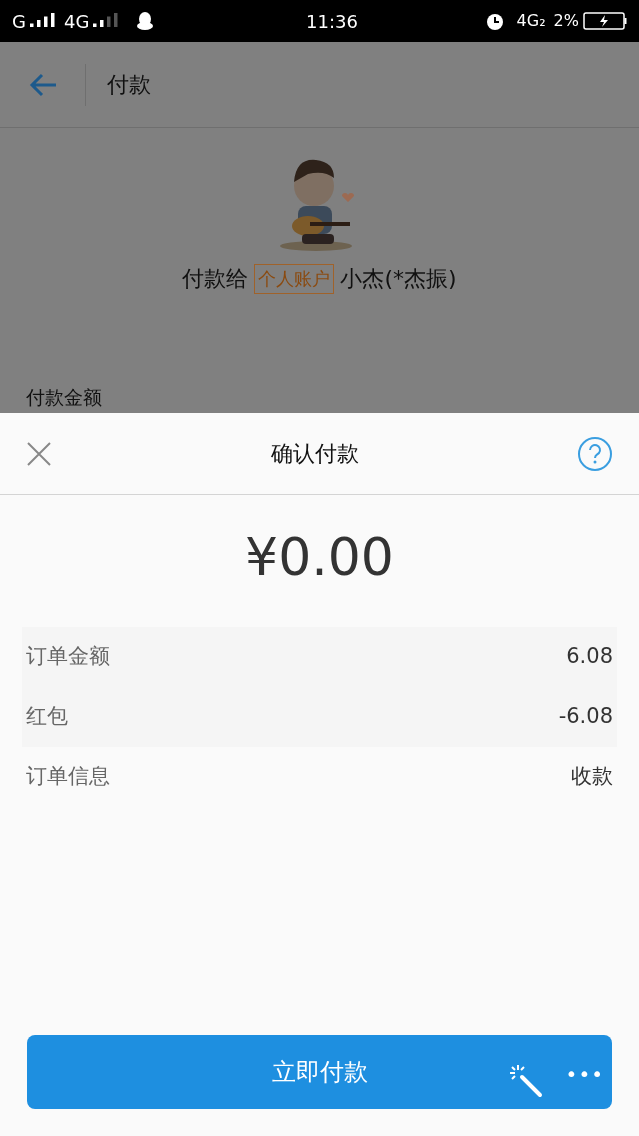  Describe the element at coordinates (319, 557) in the screenshot. I see `total-amount: ¥0.00` at that location.